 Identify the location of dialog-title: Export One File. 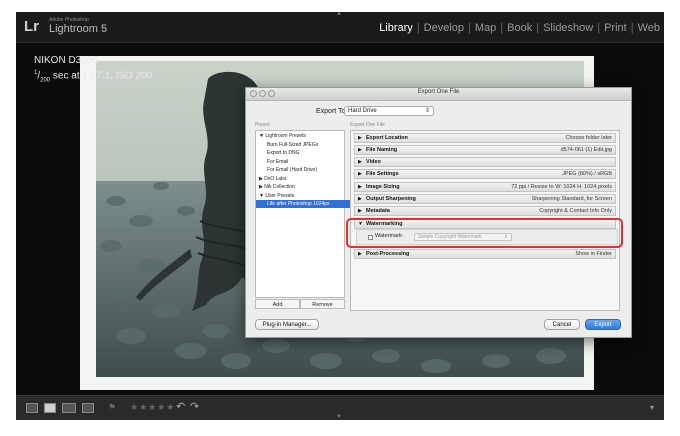
(438, 92).